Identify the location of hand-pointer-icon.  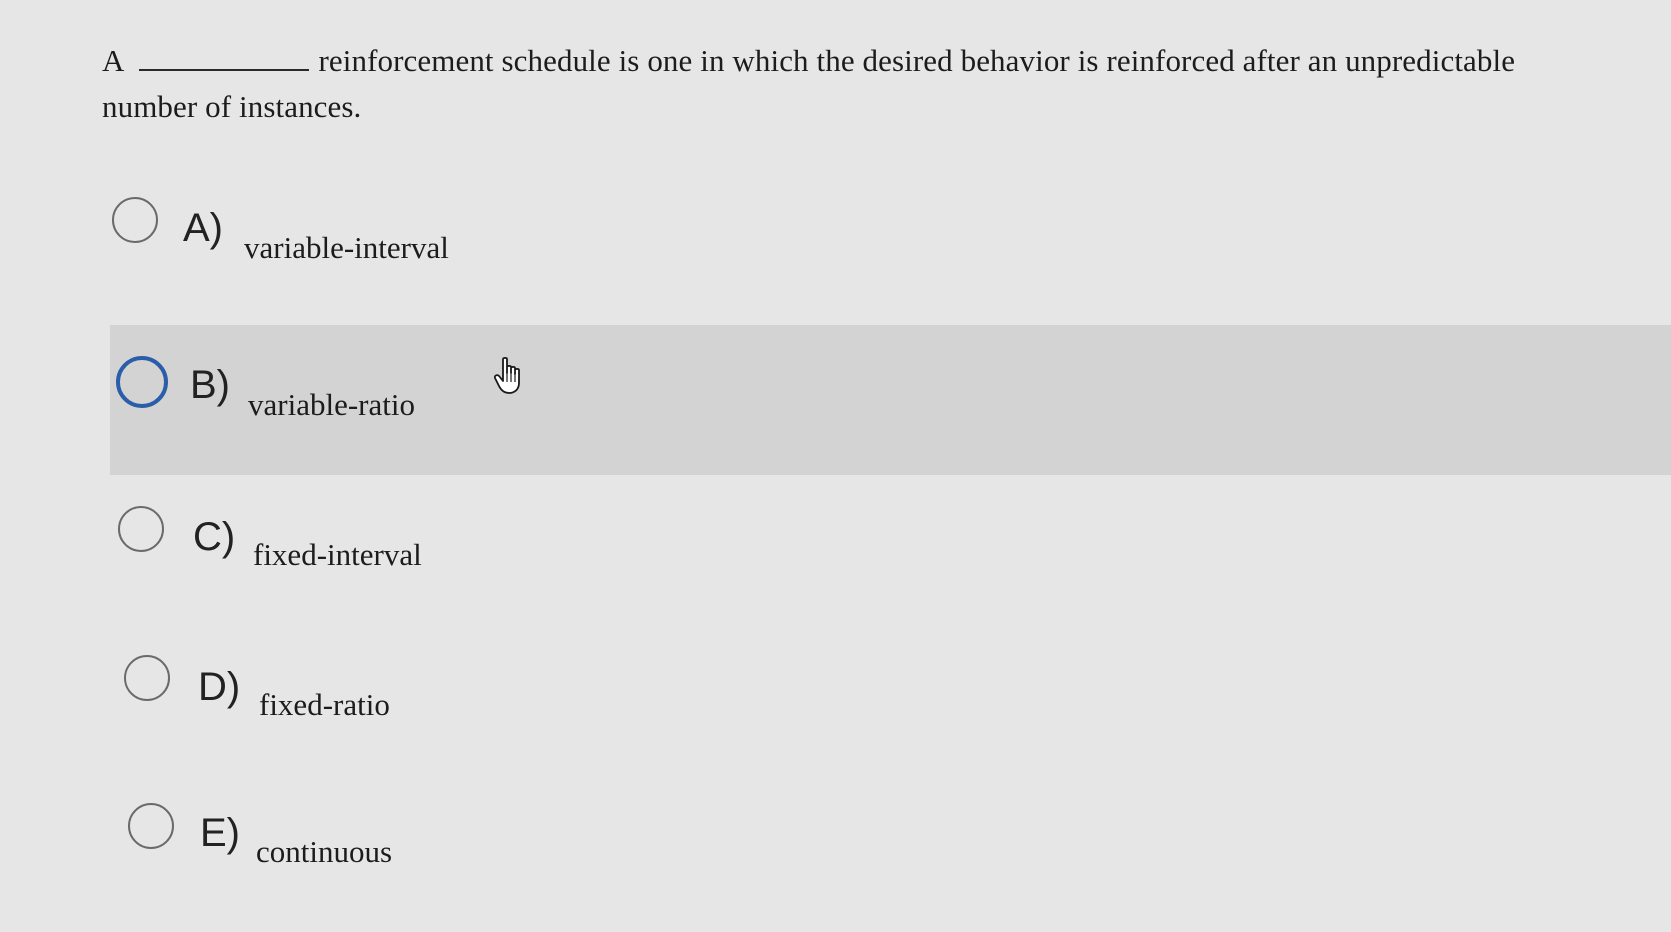
(507, 375).